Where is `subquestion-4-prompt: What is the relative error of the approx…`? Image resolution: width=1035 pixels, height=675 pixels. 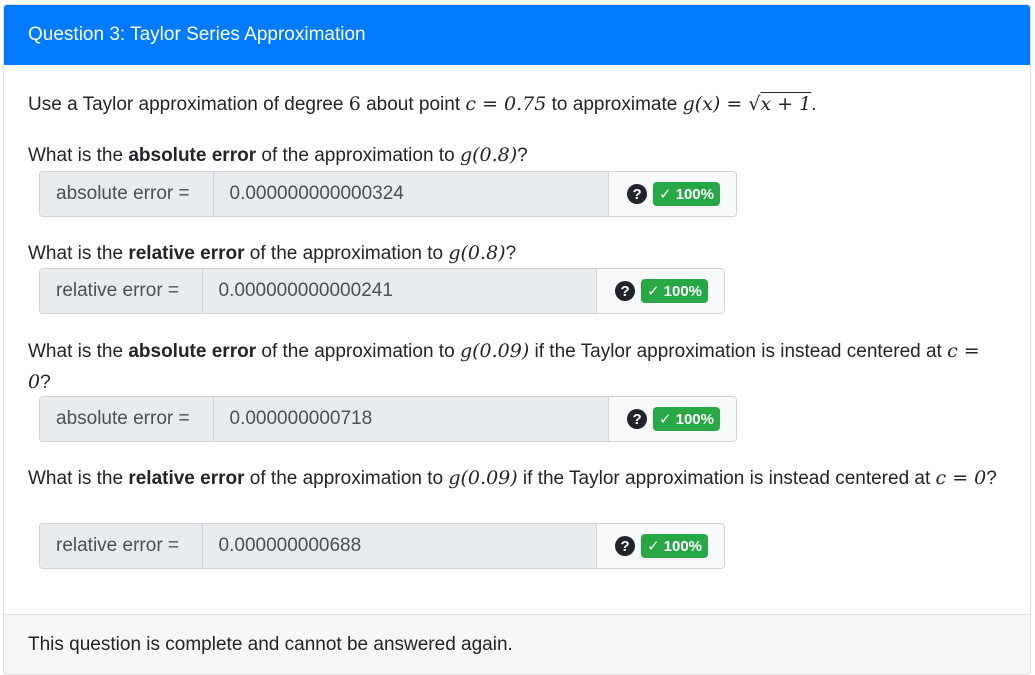
subquestion-4-prompt: What is the relative error of the approx… is located at coordinates (512, 478).